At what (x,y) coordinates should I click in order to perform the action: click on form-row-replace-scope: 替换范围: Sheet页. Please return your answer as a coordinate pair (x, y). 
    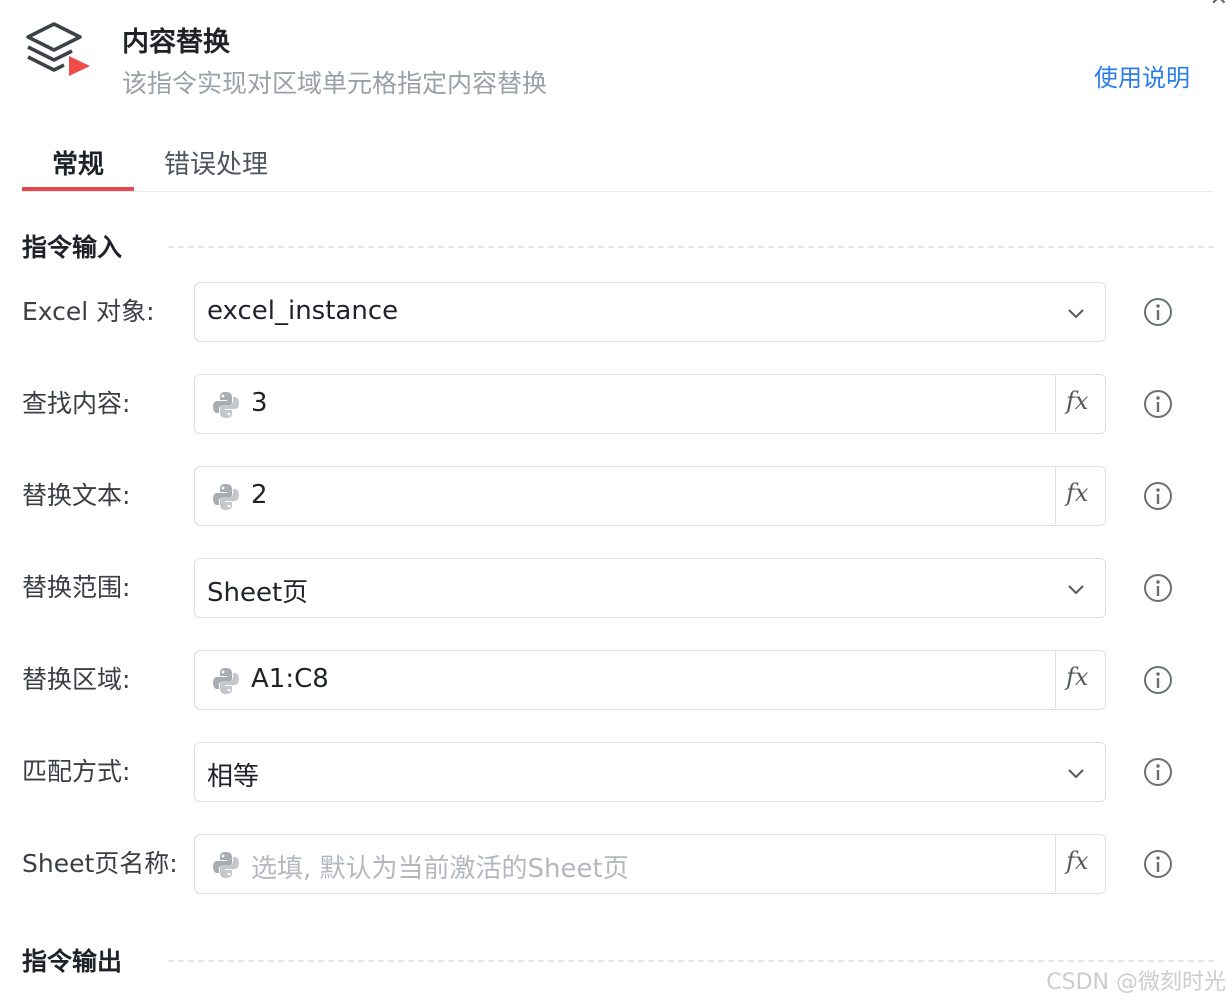
    Looking at the image, I should click on (612, 588).